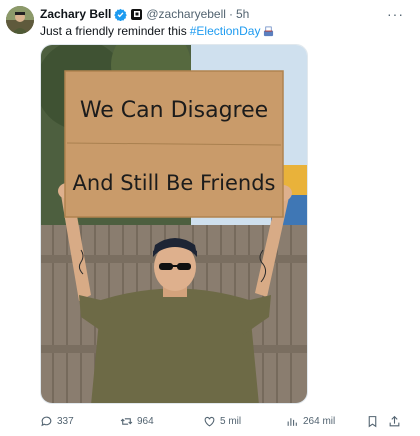 The height and width of the screenshot is (436, 420). What do you see at coordinates (75, 14) in the screenshot?
I see `author-name: Zachary Bell` at bounding box center [75, 14].